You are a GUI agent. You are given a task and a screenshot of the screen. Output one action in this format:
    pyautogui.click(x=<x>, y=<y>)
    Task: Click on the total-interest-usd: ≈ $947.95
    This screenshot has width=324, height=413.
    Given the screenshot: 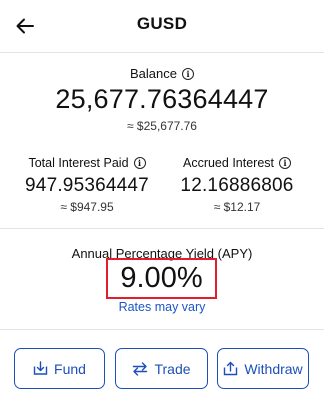 What is the action you would take?
    pyautogui.click(x=87, y=207)
    